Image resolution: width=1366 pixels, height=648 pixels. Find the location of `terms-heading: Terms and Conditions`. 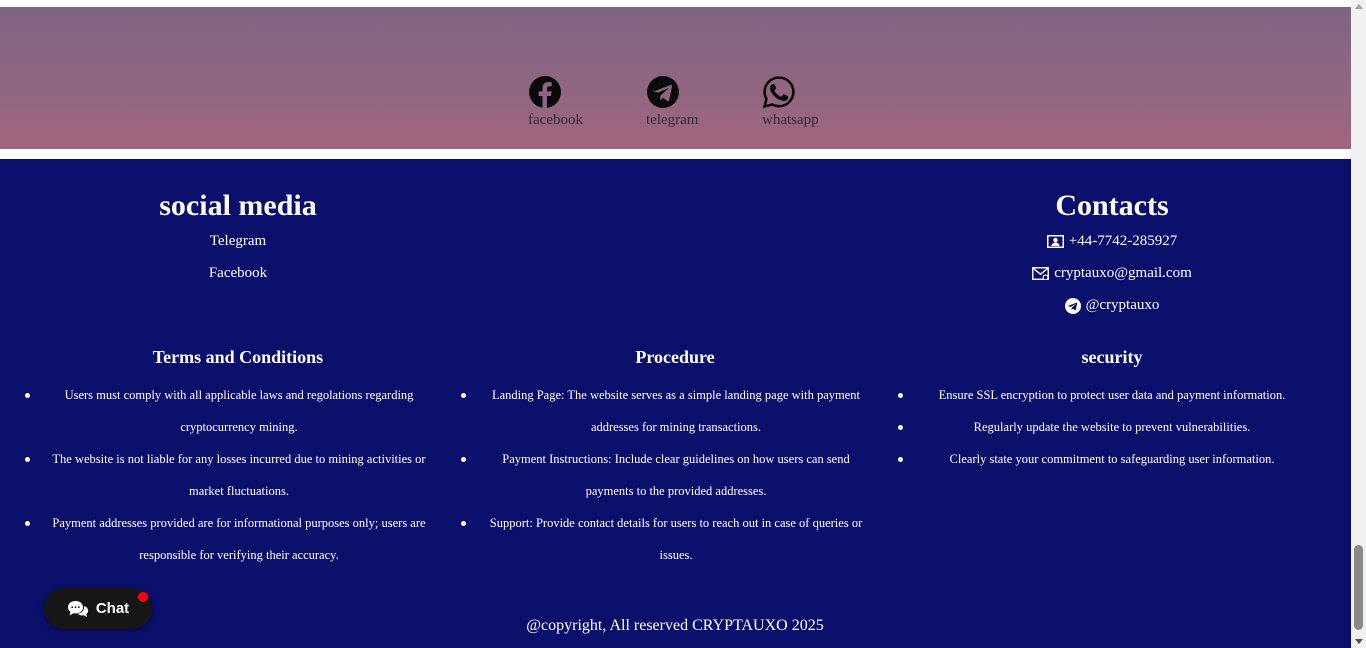

terms-heading: Terms and Conditions is located at coordinates (238, 357).